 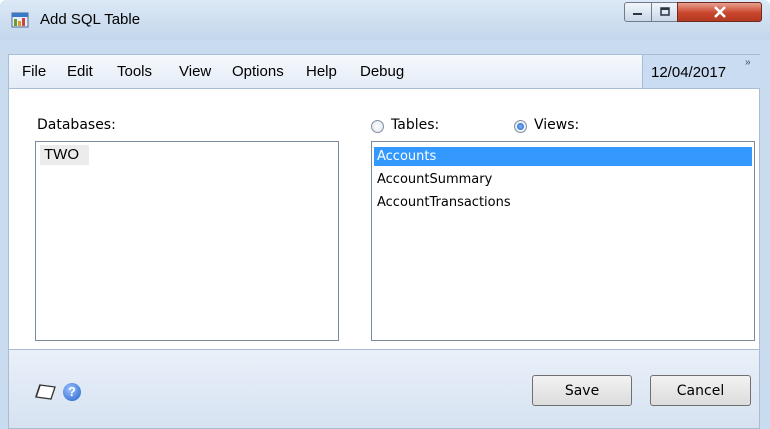 What do you see at coordinates (134, 71) in the screenshot?
I see `menu-tools: Tools` at bounding box center [134, 71].